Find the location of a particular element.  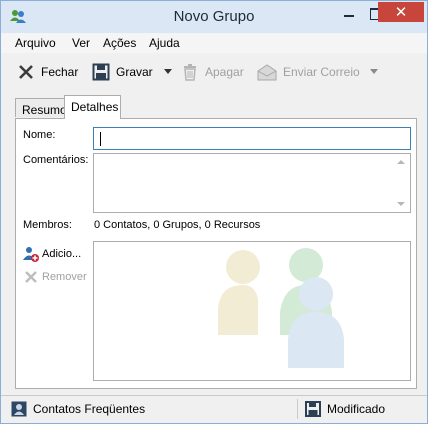

remove-member-button: Remover is located at coordinates (55, 277).